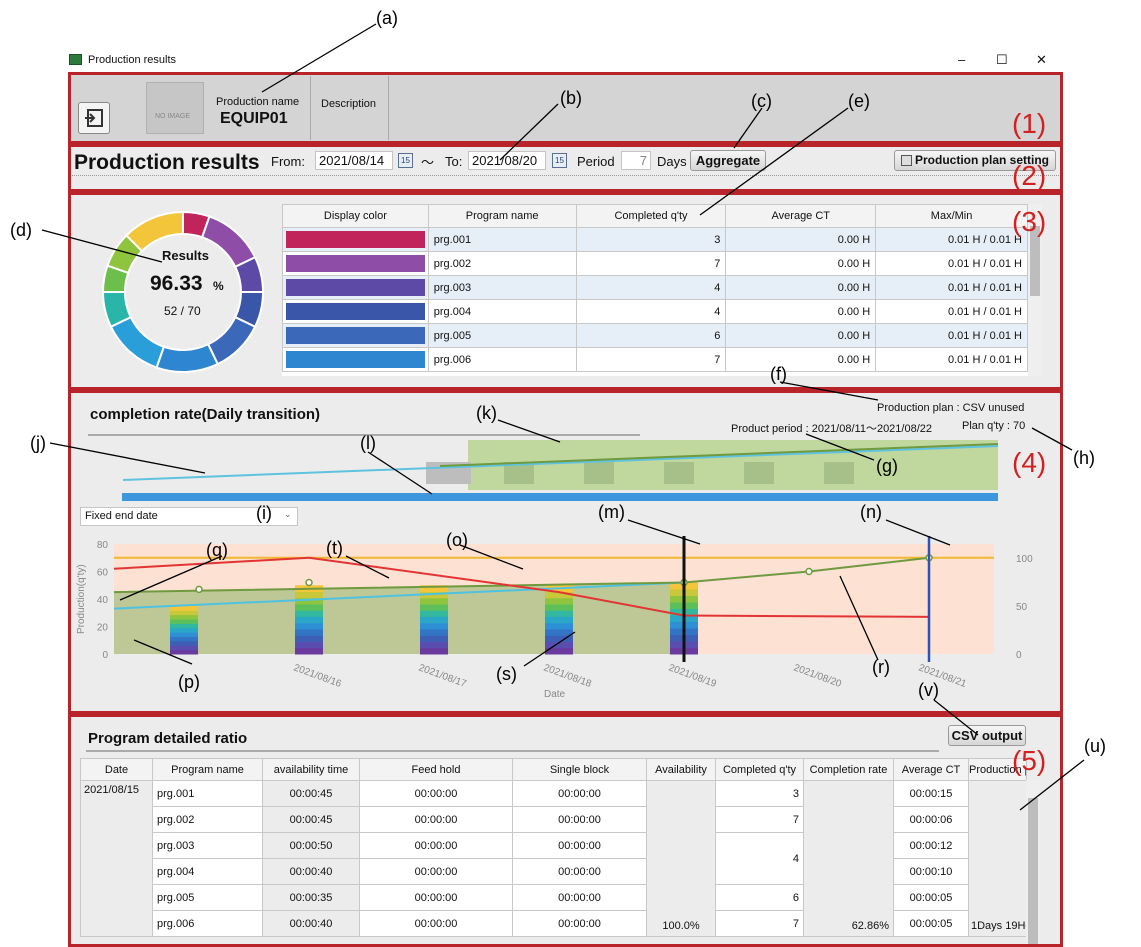 The width and height of the screenshot is (1141, 947). I want to click on callout-s: (s), so click(506, 674).